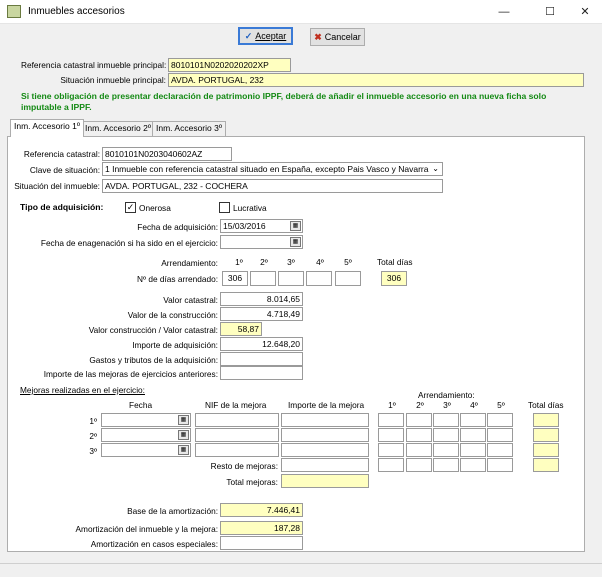 This screenshot has width=602, height=577. What do you see at coordinates (546, 465) in the screenshot?
I see `resto-total` at bounding box center [546, 465].